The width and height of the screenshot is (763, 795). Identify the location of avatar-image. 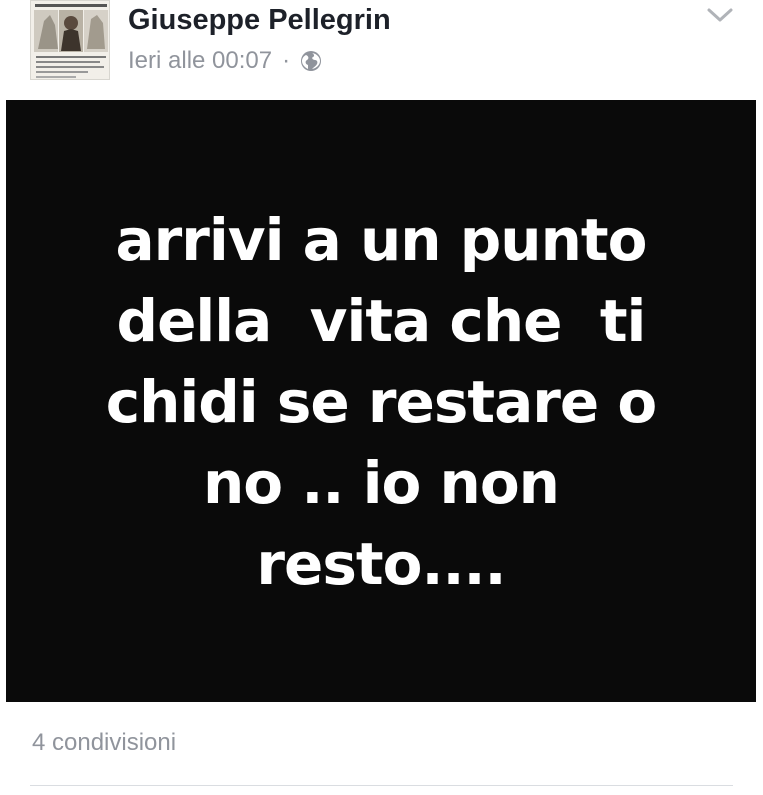
(70, 40).